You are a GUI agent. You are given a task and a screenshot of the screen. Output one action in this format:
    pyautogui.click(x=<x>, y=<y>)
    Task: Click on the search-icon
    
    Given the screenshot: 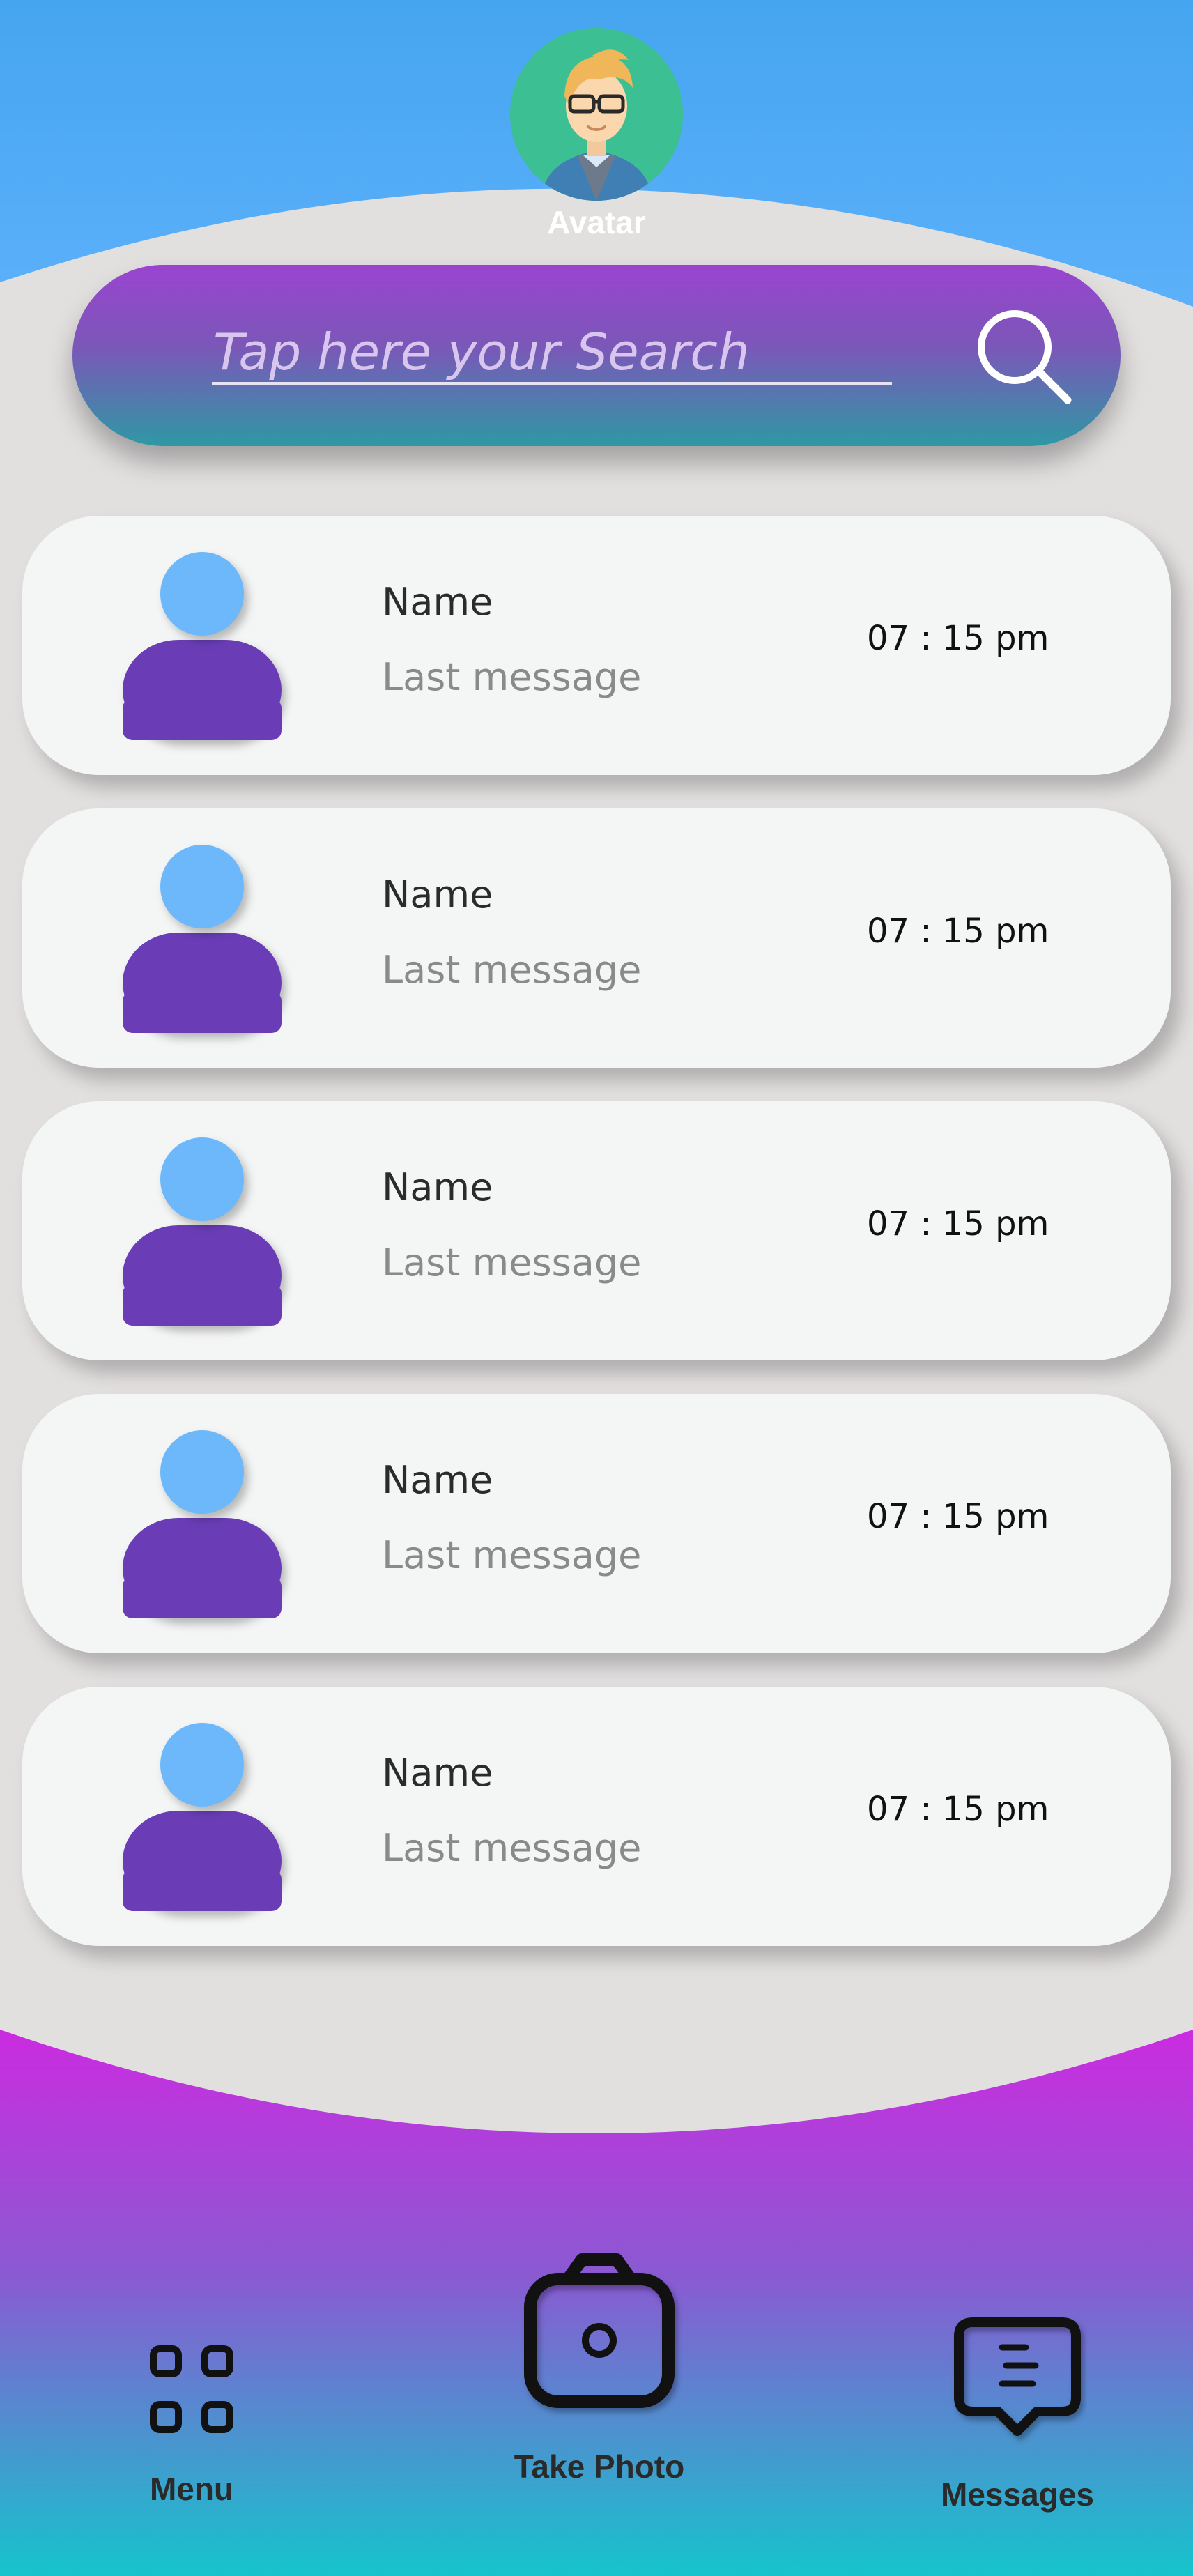 What is the action you would take?
    pyautogui.click(x=1025, y=357)
    